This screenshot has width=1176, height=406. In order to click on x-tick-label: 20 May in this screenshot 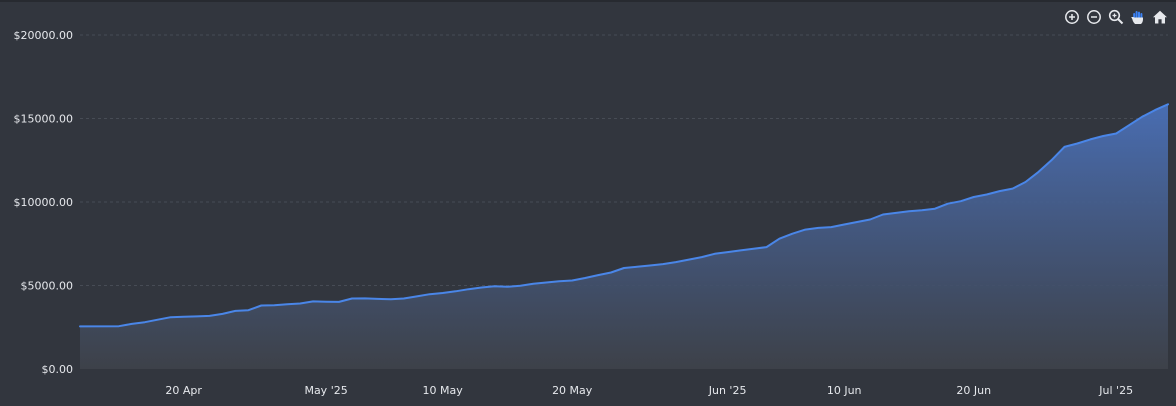, I will do `click(572, 390)`.